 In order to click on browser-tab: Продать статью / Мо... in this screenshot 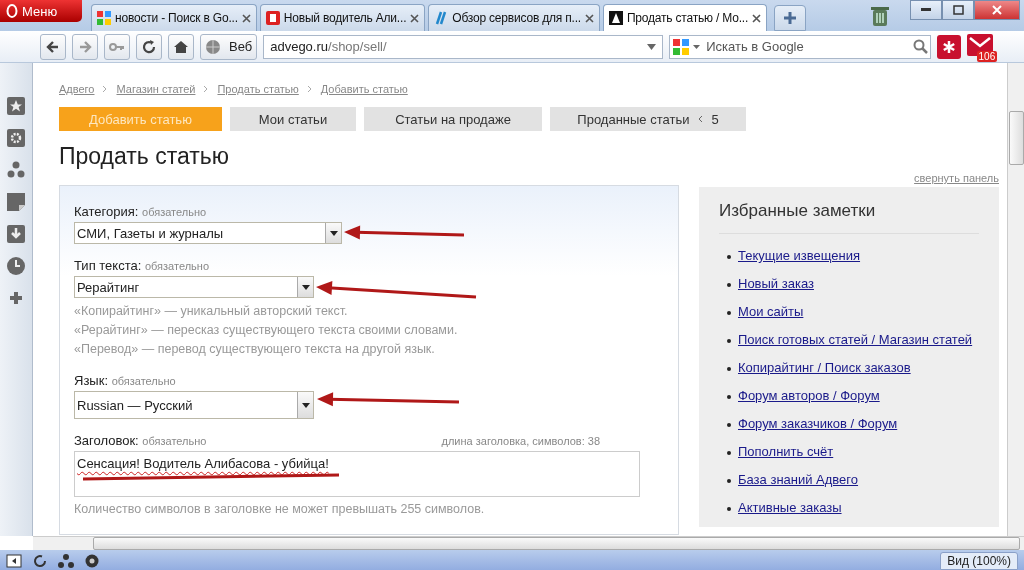, I will do `click(685, 17)`.